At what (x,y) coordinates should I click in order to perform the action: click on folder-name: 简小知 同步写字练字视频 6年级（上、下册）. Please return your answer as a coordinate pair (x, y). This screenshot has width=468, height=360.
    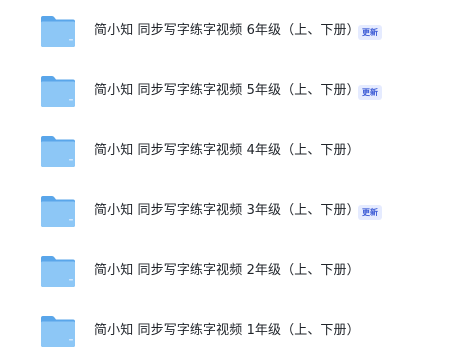
    Looking at the image, I should click on (227, 30).